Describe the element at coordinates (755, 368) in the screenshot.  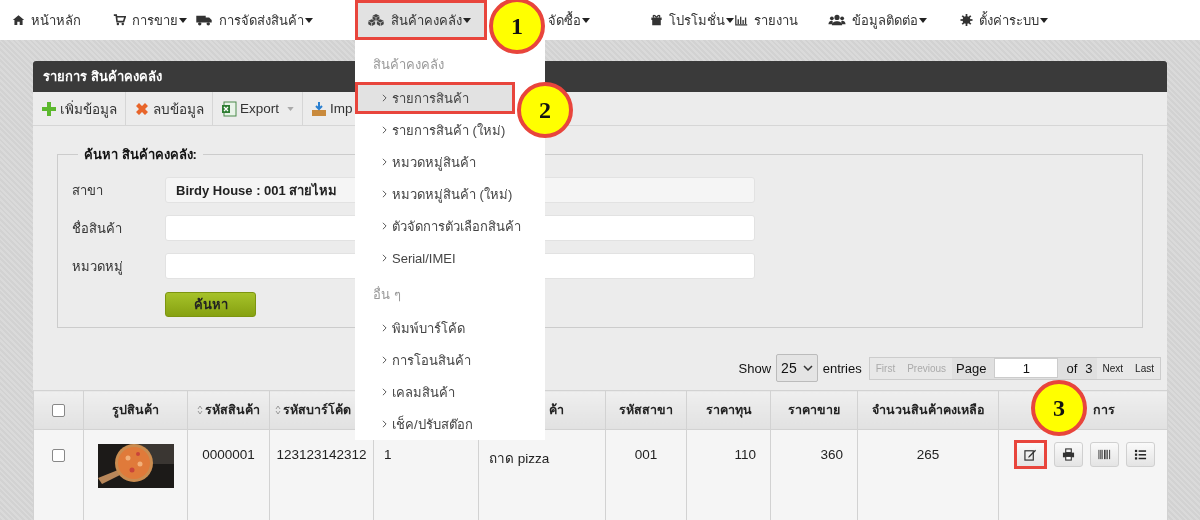
I see `show-label: Show` at that location.